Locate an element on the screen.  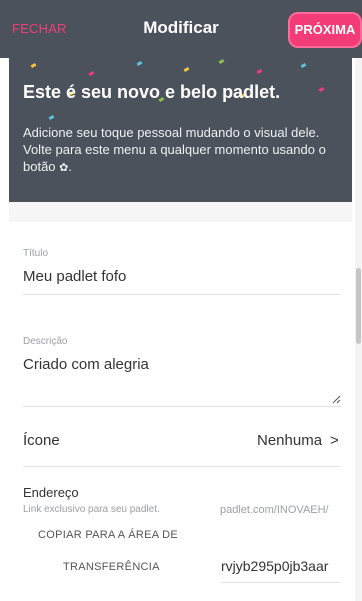
address-hint: Link exclusivo para seu padlet. is located at coordinates (91, 509).